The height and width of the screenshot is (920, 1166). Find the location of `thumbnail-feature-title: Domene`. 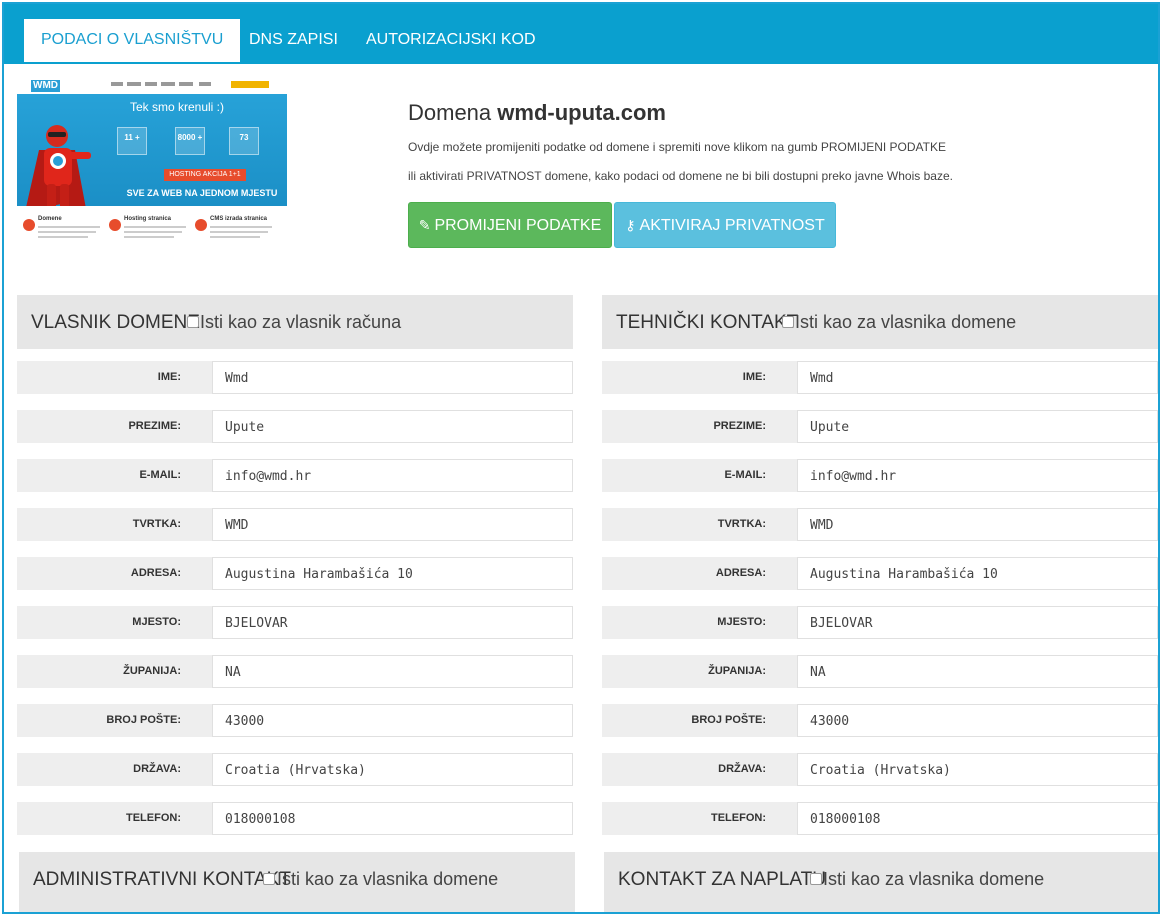

thumbnail-feature-title: Domene is located at coordinates (50, 219).